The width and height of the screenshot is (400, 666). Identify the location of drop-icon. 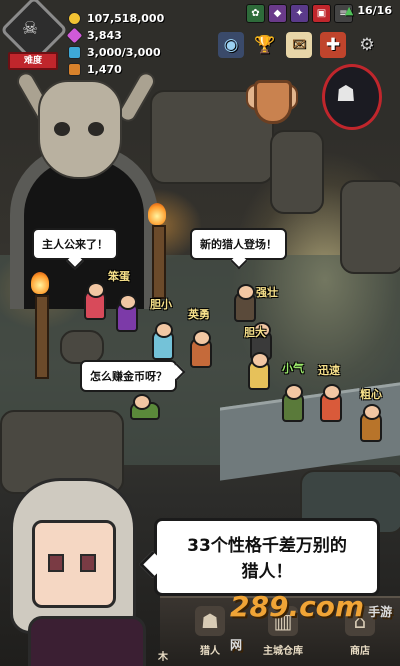
(74, 52).